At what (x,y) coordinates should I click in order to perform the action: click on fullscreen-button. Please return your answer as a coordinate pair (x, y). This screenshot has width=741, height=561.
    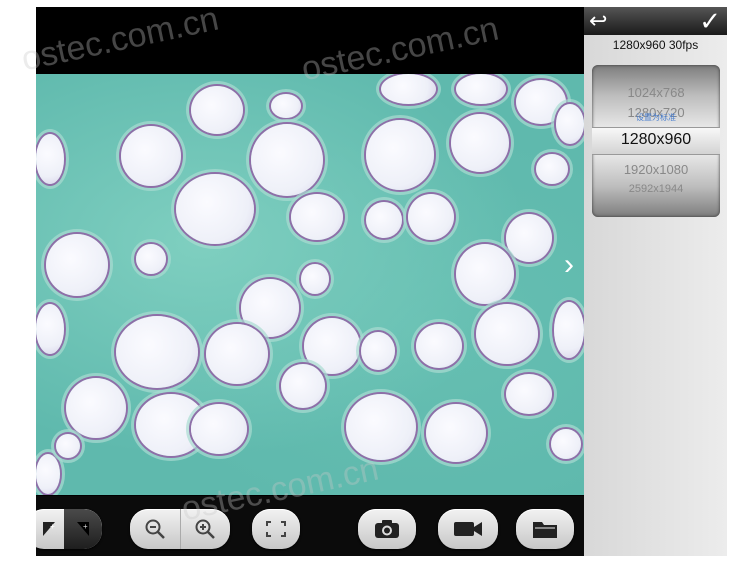
    Looking at the image, I should click on (276, 529).